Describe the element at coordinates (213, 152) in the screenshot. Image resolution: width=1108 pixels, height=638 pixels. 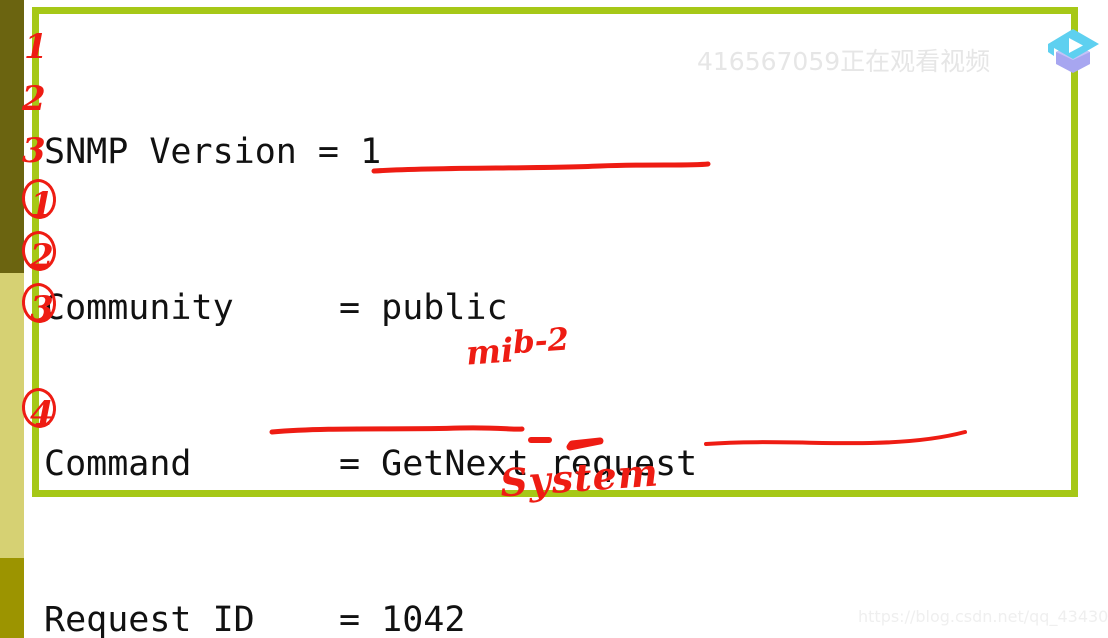
I see `code-line-snmp-version: SNMP Version = 1` at that location.